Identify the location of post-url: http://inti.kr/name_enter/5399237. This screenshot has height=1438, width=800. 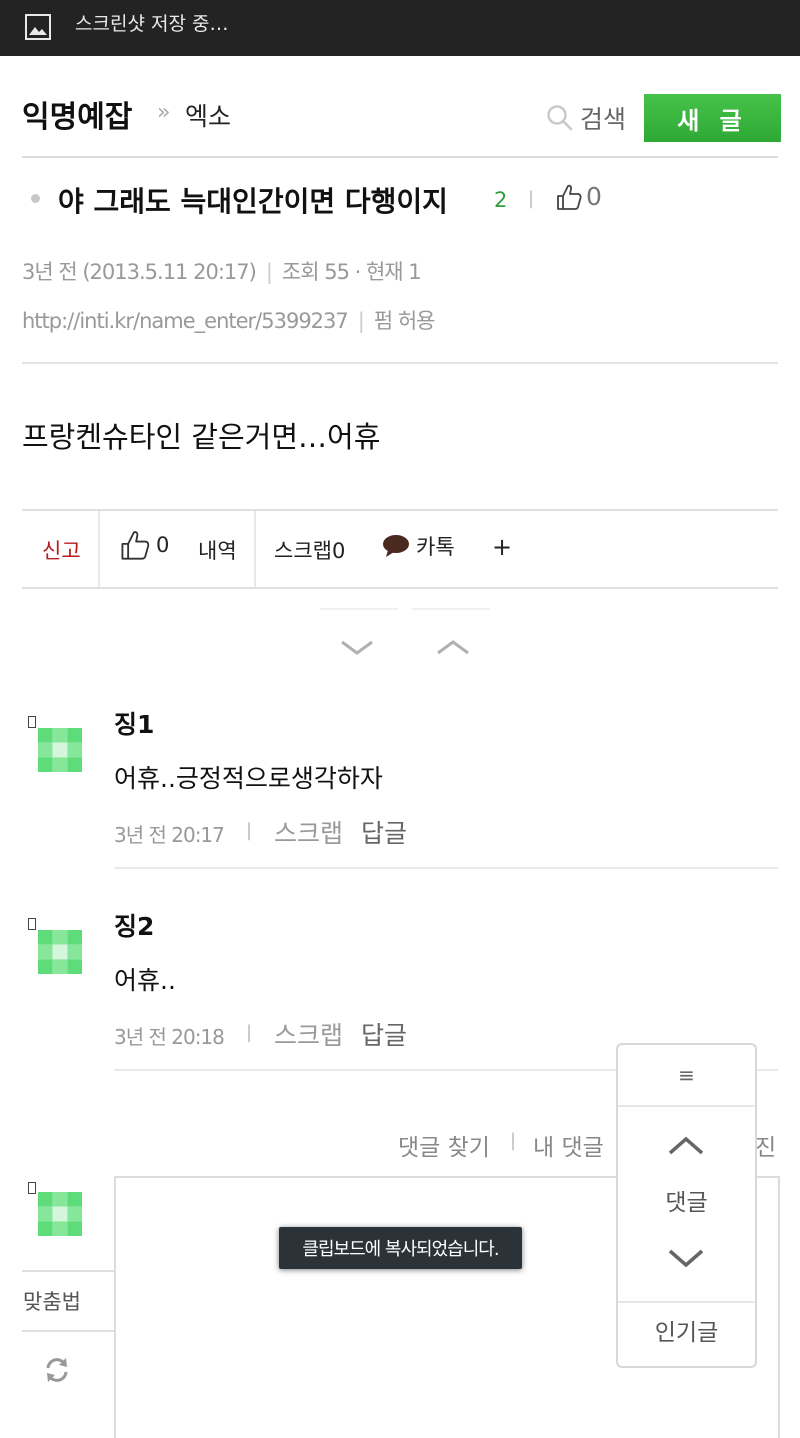
(185, 321).